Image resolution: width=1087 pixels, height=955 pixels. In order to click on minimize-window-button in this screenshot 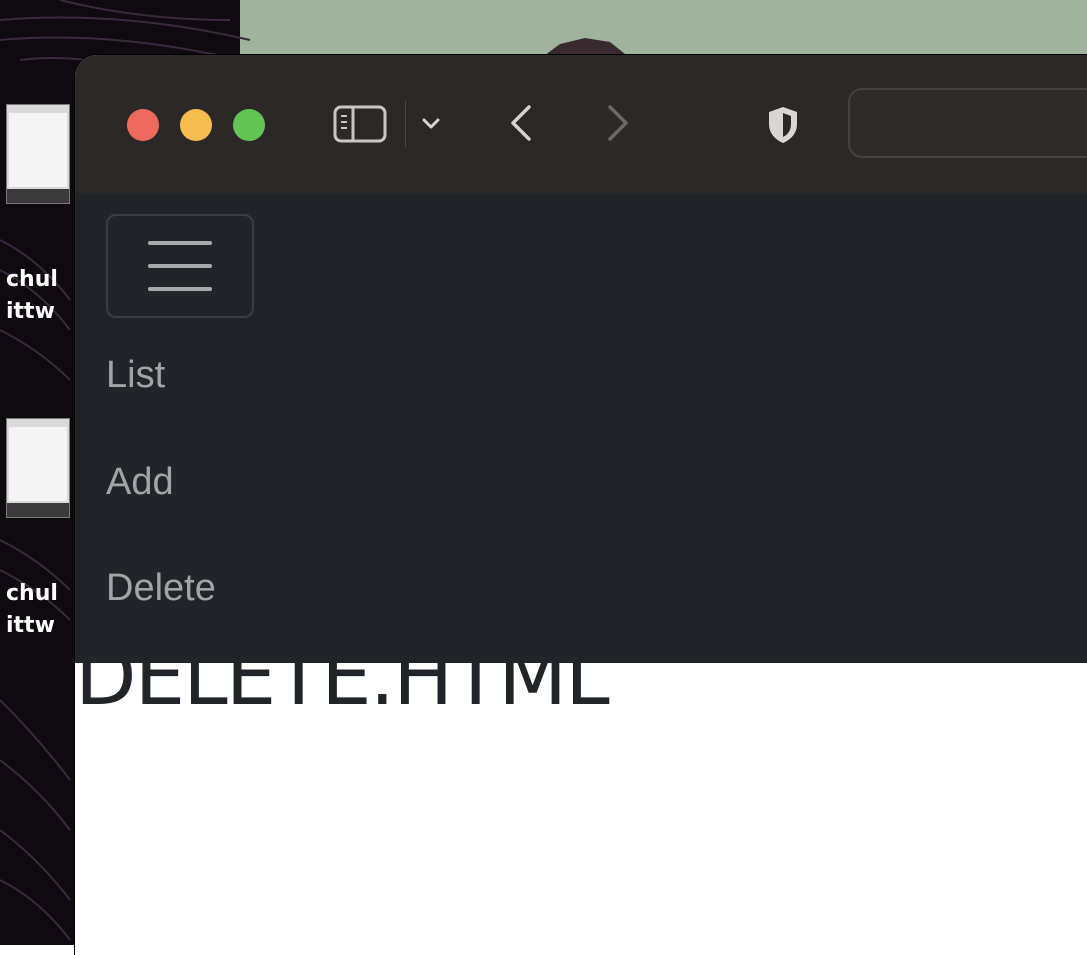, I will do `click(196, 125)`.